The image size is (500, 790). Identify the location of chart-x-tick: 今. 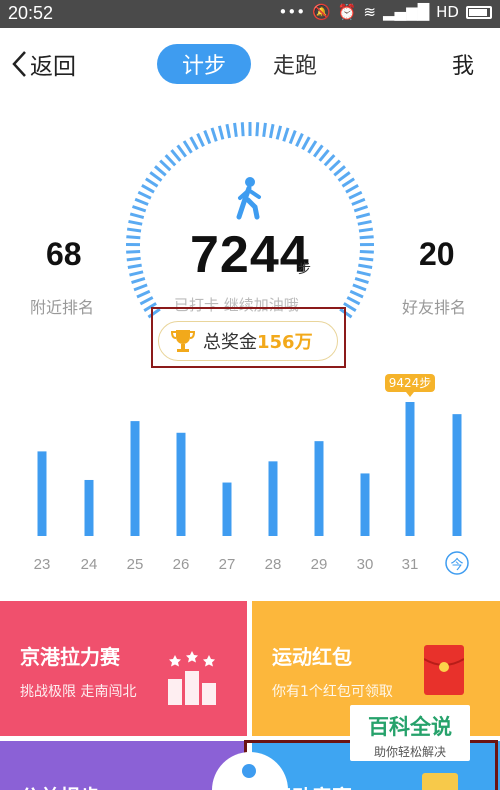
(456, 564).